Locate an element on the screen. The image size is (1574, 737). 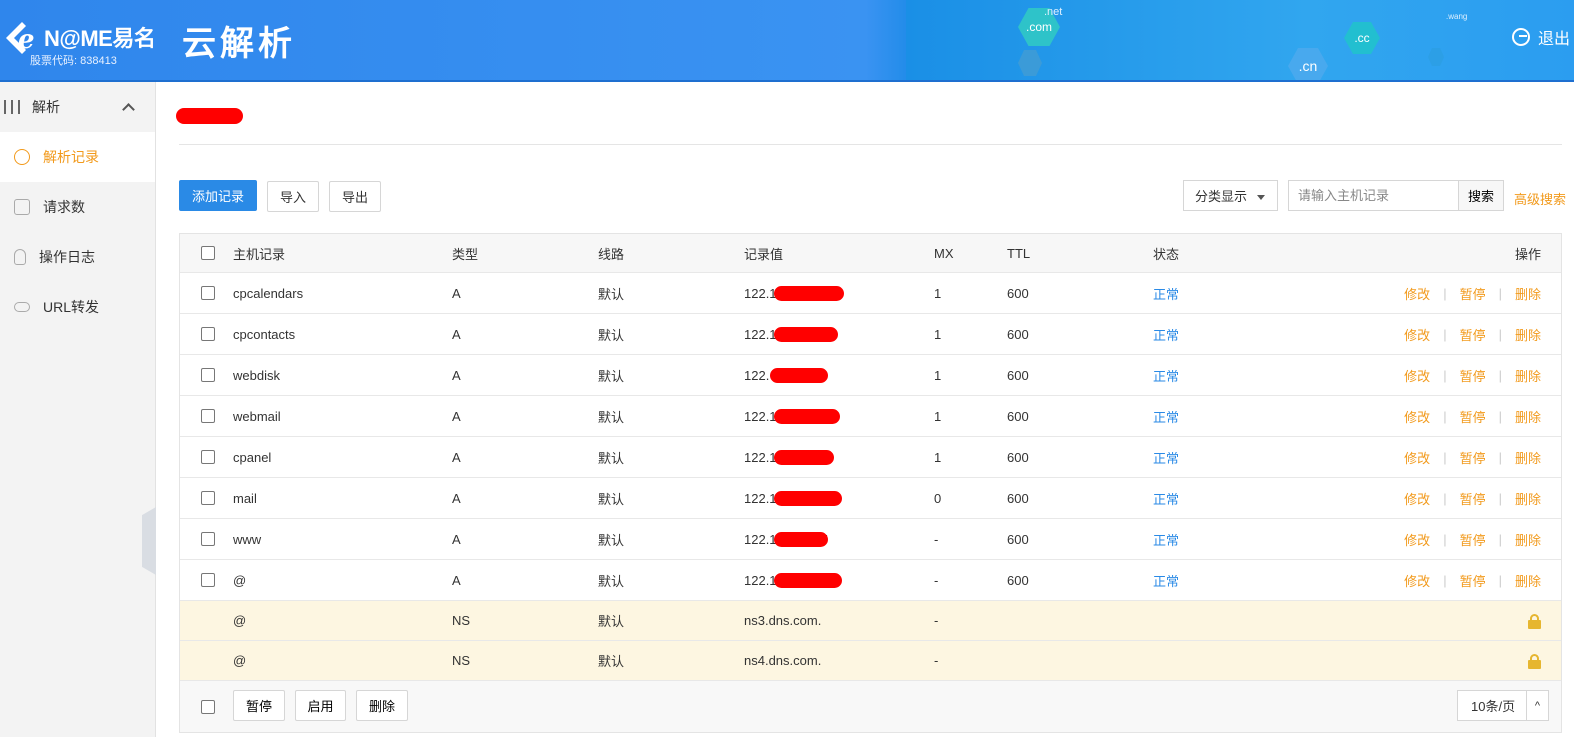
bulk-enable-button: 启用 is located at coordinates (320, 705).